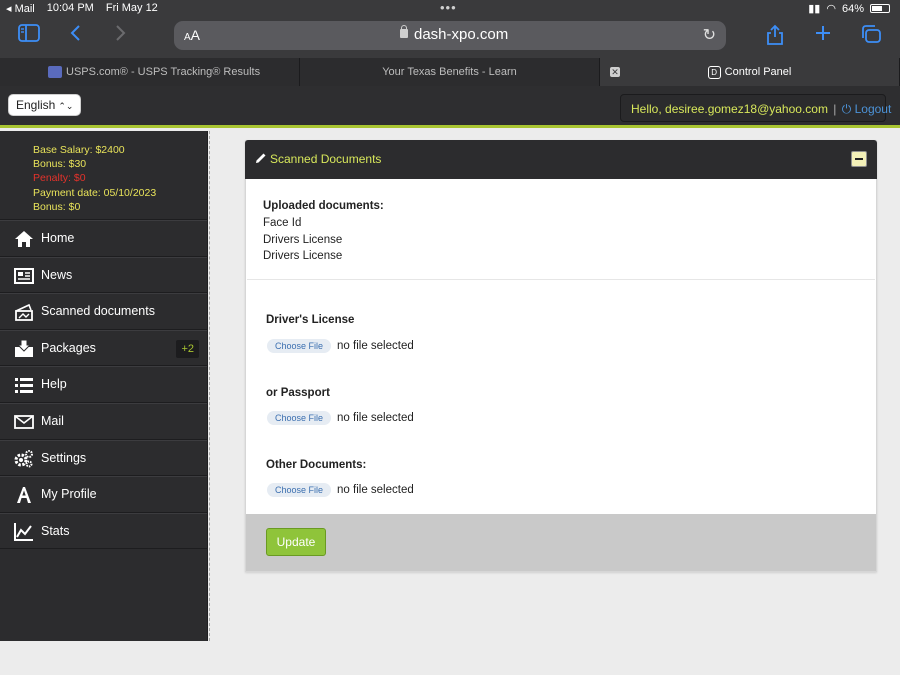  I want to click on sidebar-item-label: My Profile, so click(69, 494).